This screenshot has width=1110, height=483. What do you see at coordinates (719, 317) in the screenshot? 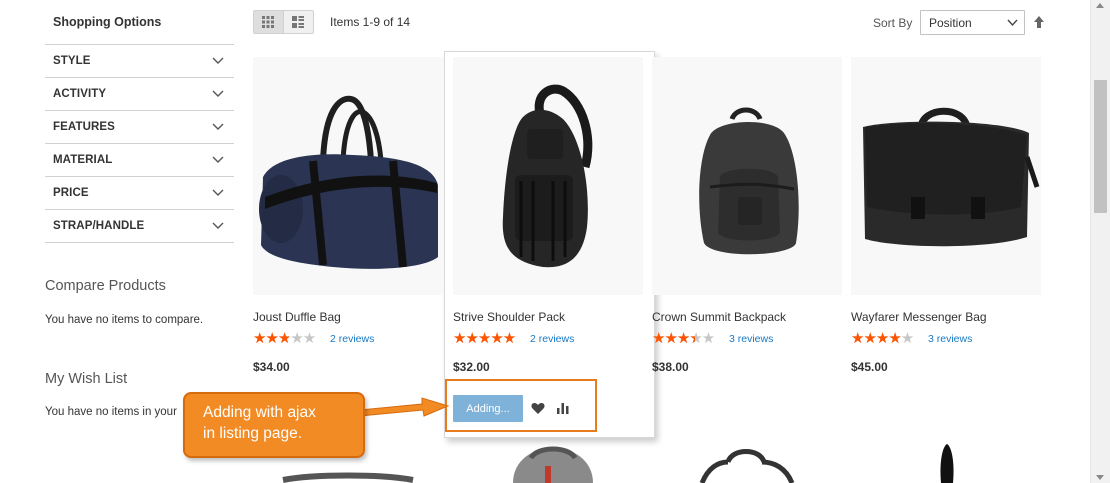
I see `product-name-link: Crown Summit Backpack` at bounding box center [719, 317].